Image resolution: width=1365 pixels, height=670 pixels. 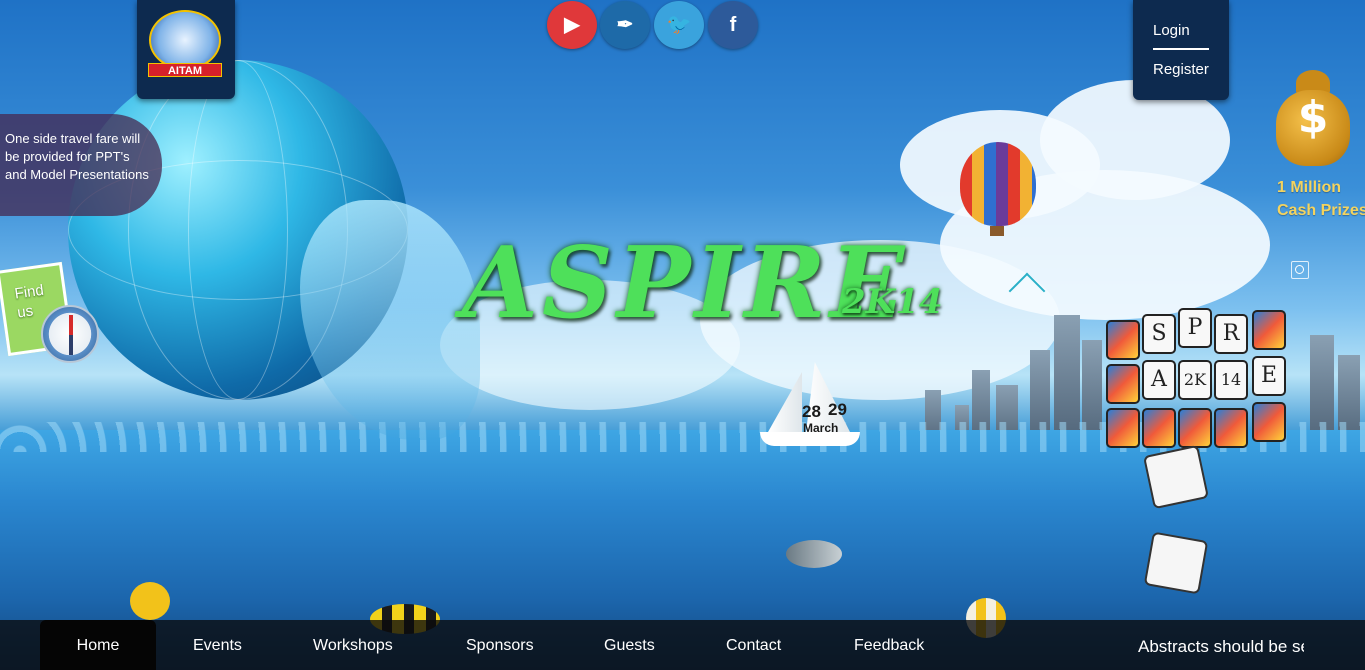 I want to click on divider, so click(x=1181, y=49).